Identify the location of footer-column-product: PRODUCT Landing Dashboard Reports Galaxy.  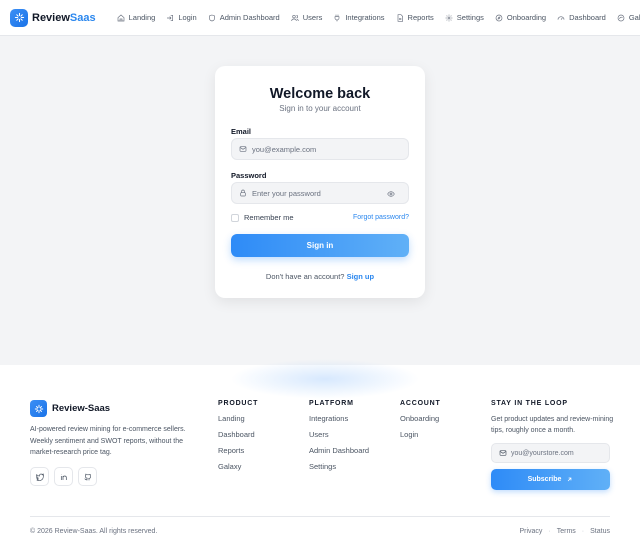
(238, 439).